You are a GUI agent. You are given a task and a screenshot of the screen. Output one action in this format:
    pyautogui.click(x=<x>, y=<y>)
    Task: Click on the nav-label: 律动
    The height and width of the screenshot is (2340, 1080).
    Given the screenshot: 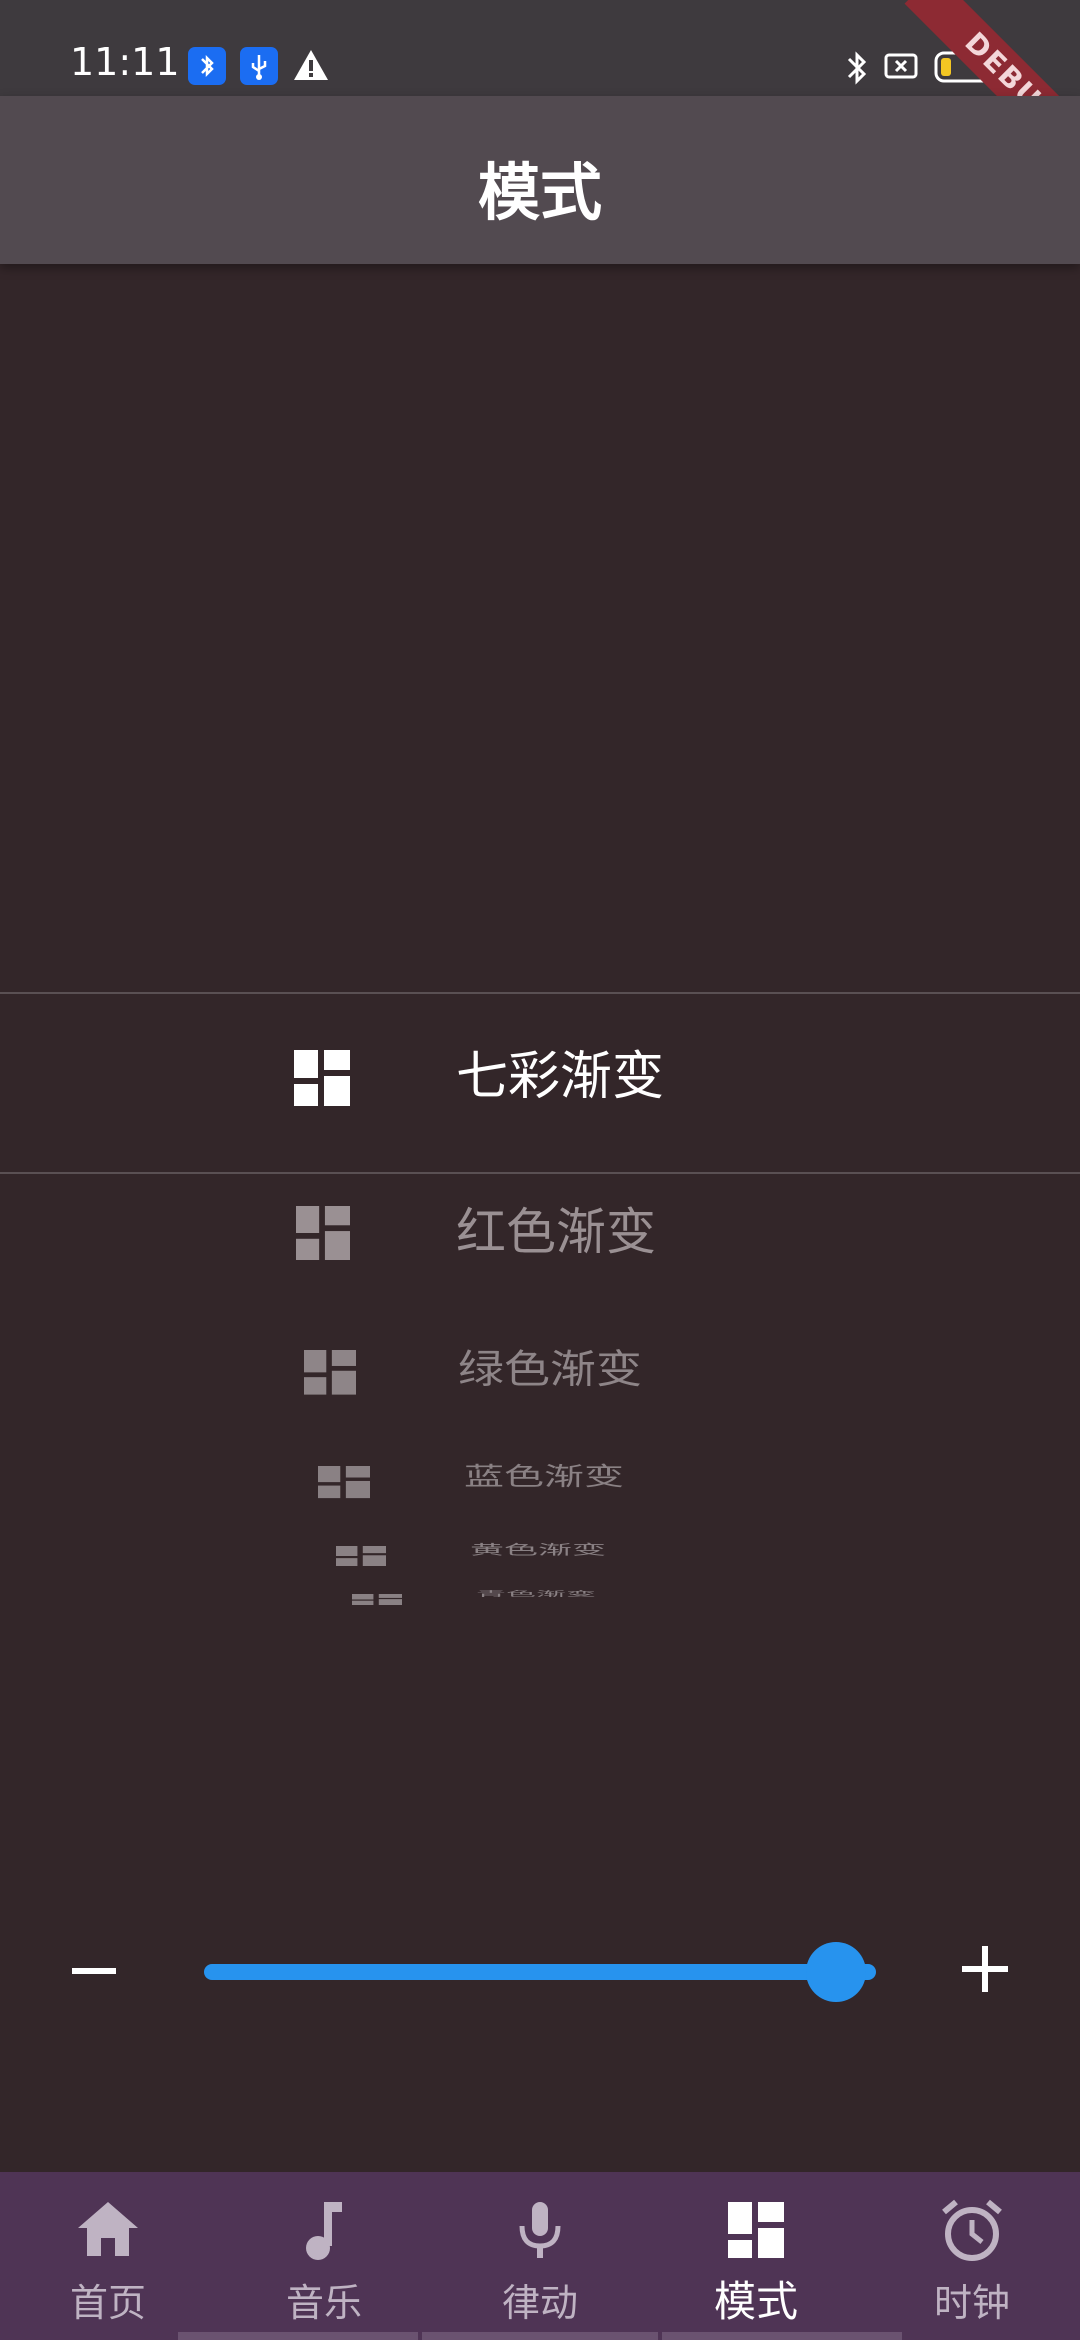 What is the action you would take?
    pyautogui.click(x=539, y=2303)
    